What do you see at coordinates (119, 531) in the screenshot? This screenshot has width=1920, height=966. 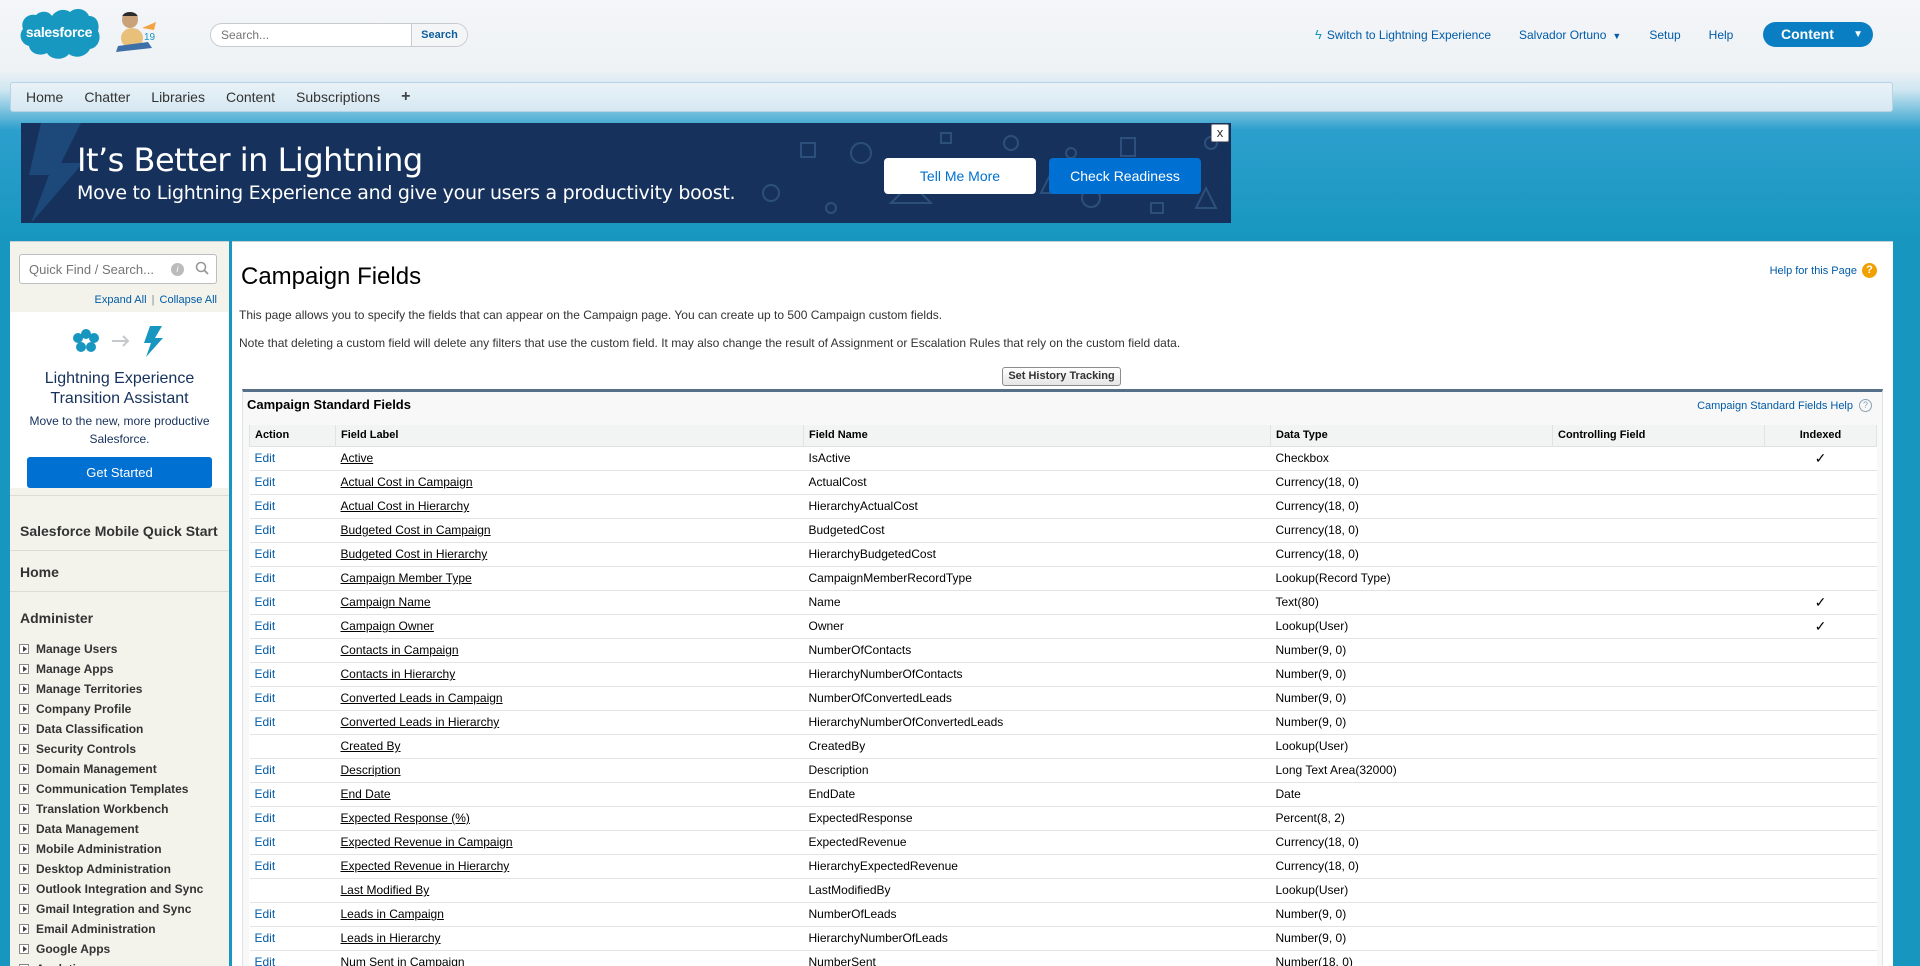 I see `mobile-quick-start-link: Salesforce Mobile Quick Start` at bounding box center [119, 531].